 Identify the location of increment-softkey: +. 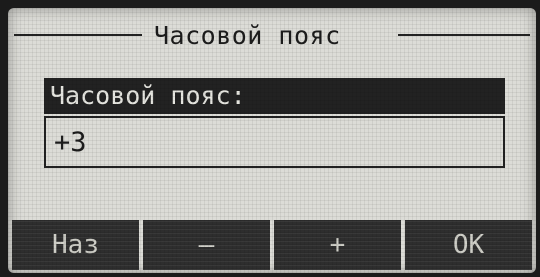
(337, 245).